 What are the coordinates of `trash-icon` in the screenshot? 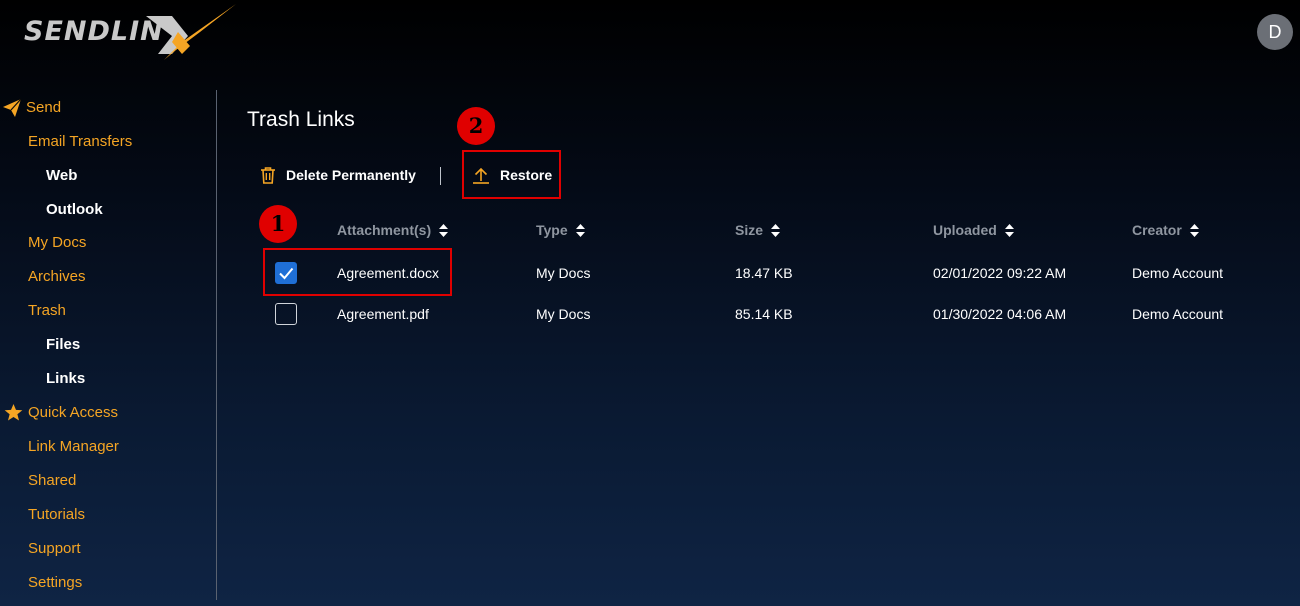 It's located at (268, 175).